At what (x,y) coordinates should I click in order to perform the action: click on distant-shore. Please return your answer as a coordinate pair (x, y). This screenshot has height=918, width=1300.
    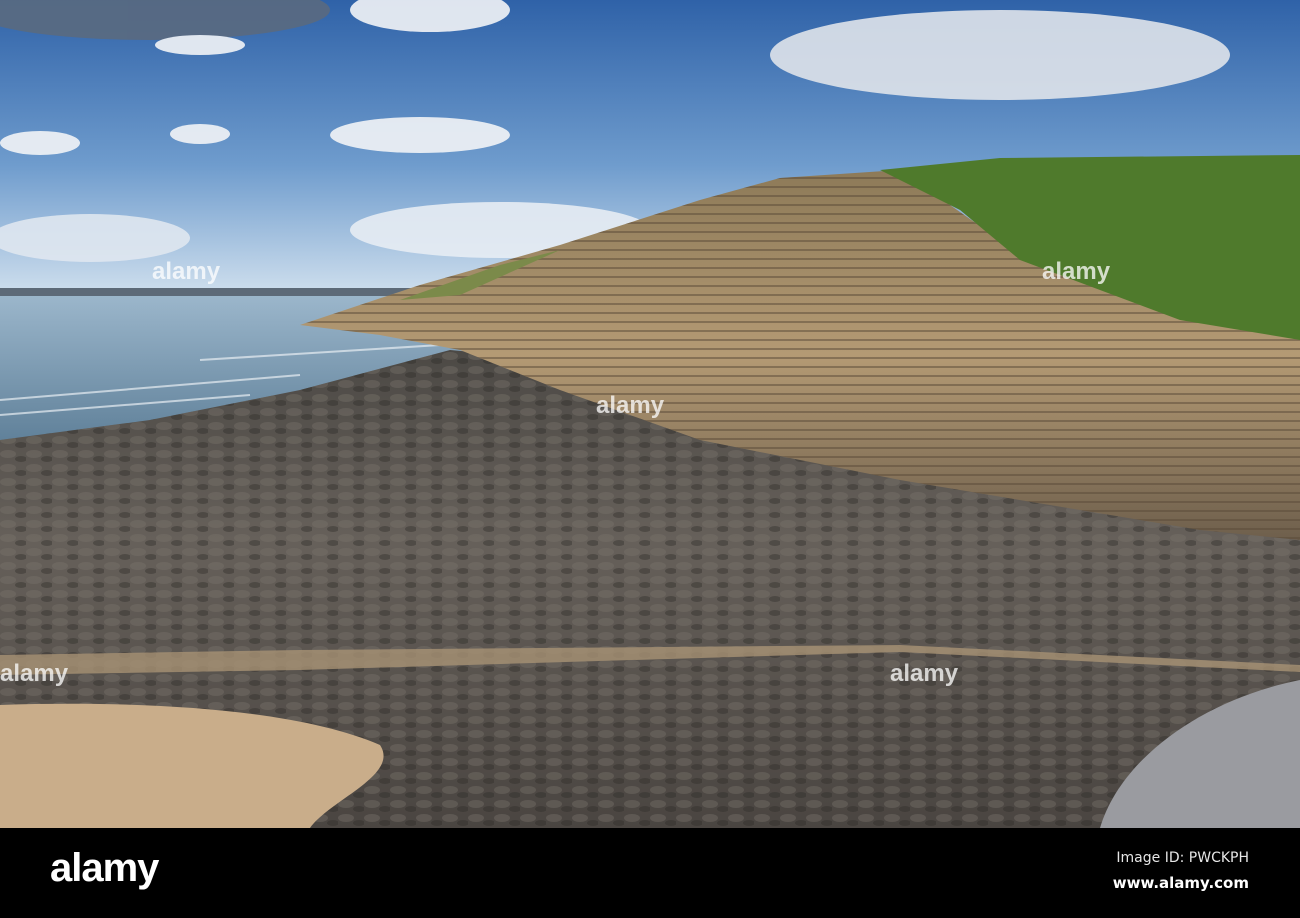
    Looking at the image, I should click on (210, 292).